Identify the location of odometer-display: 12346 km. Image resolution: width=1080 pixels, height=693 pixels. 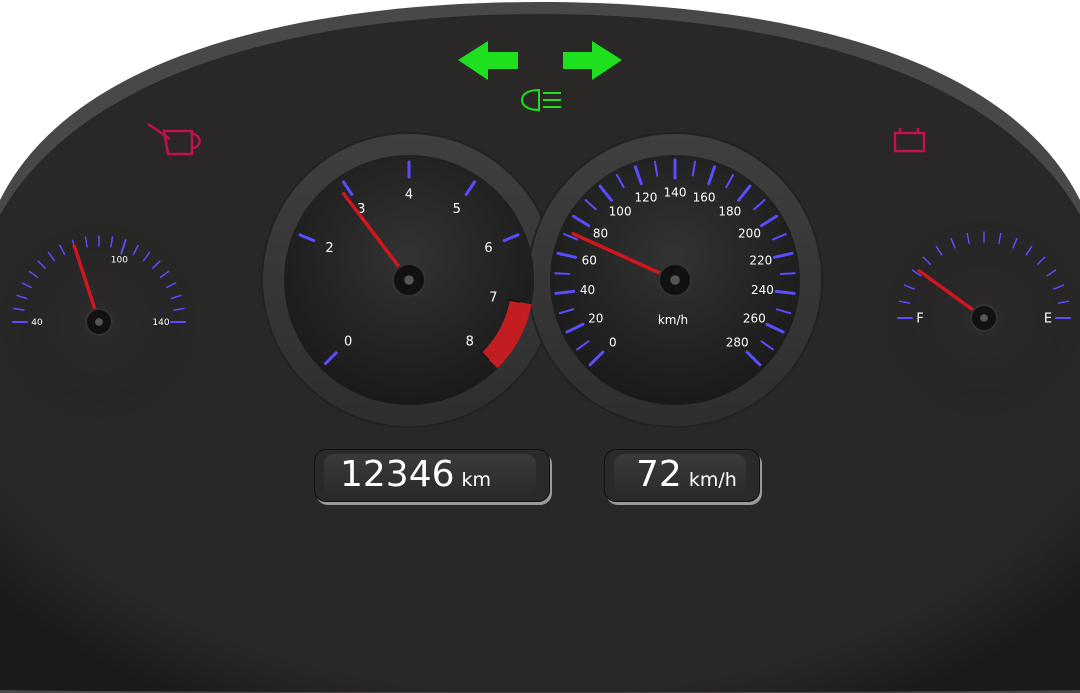
(432, 475).